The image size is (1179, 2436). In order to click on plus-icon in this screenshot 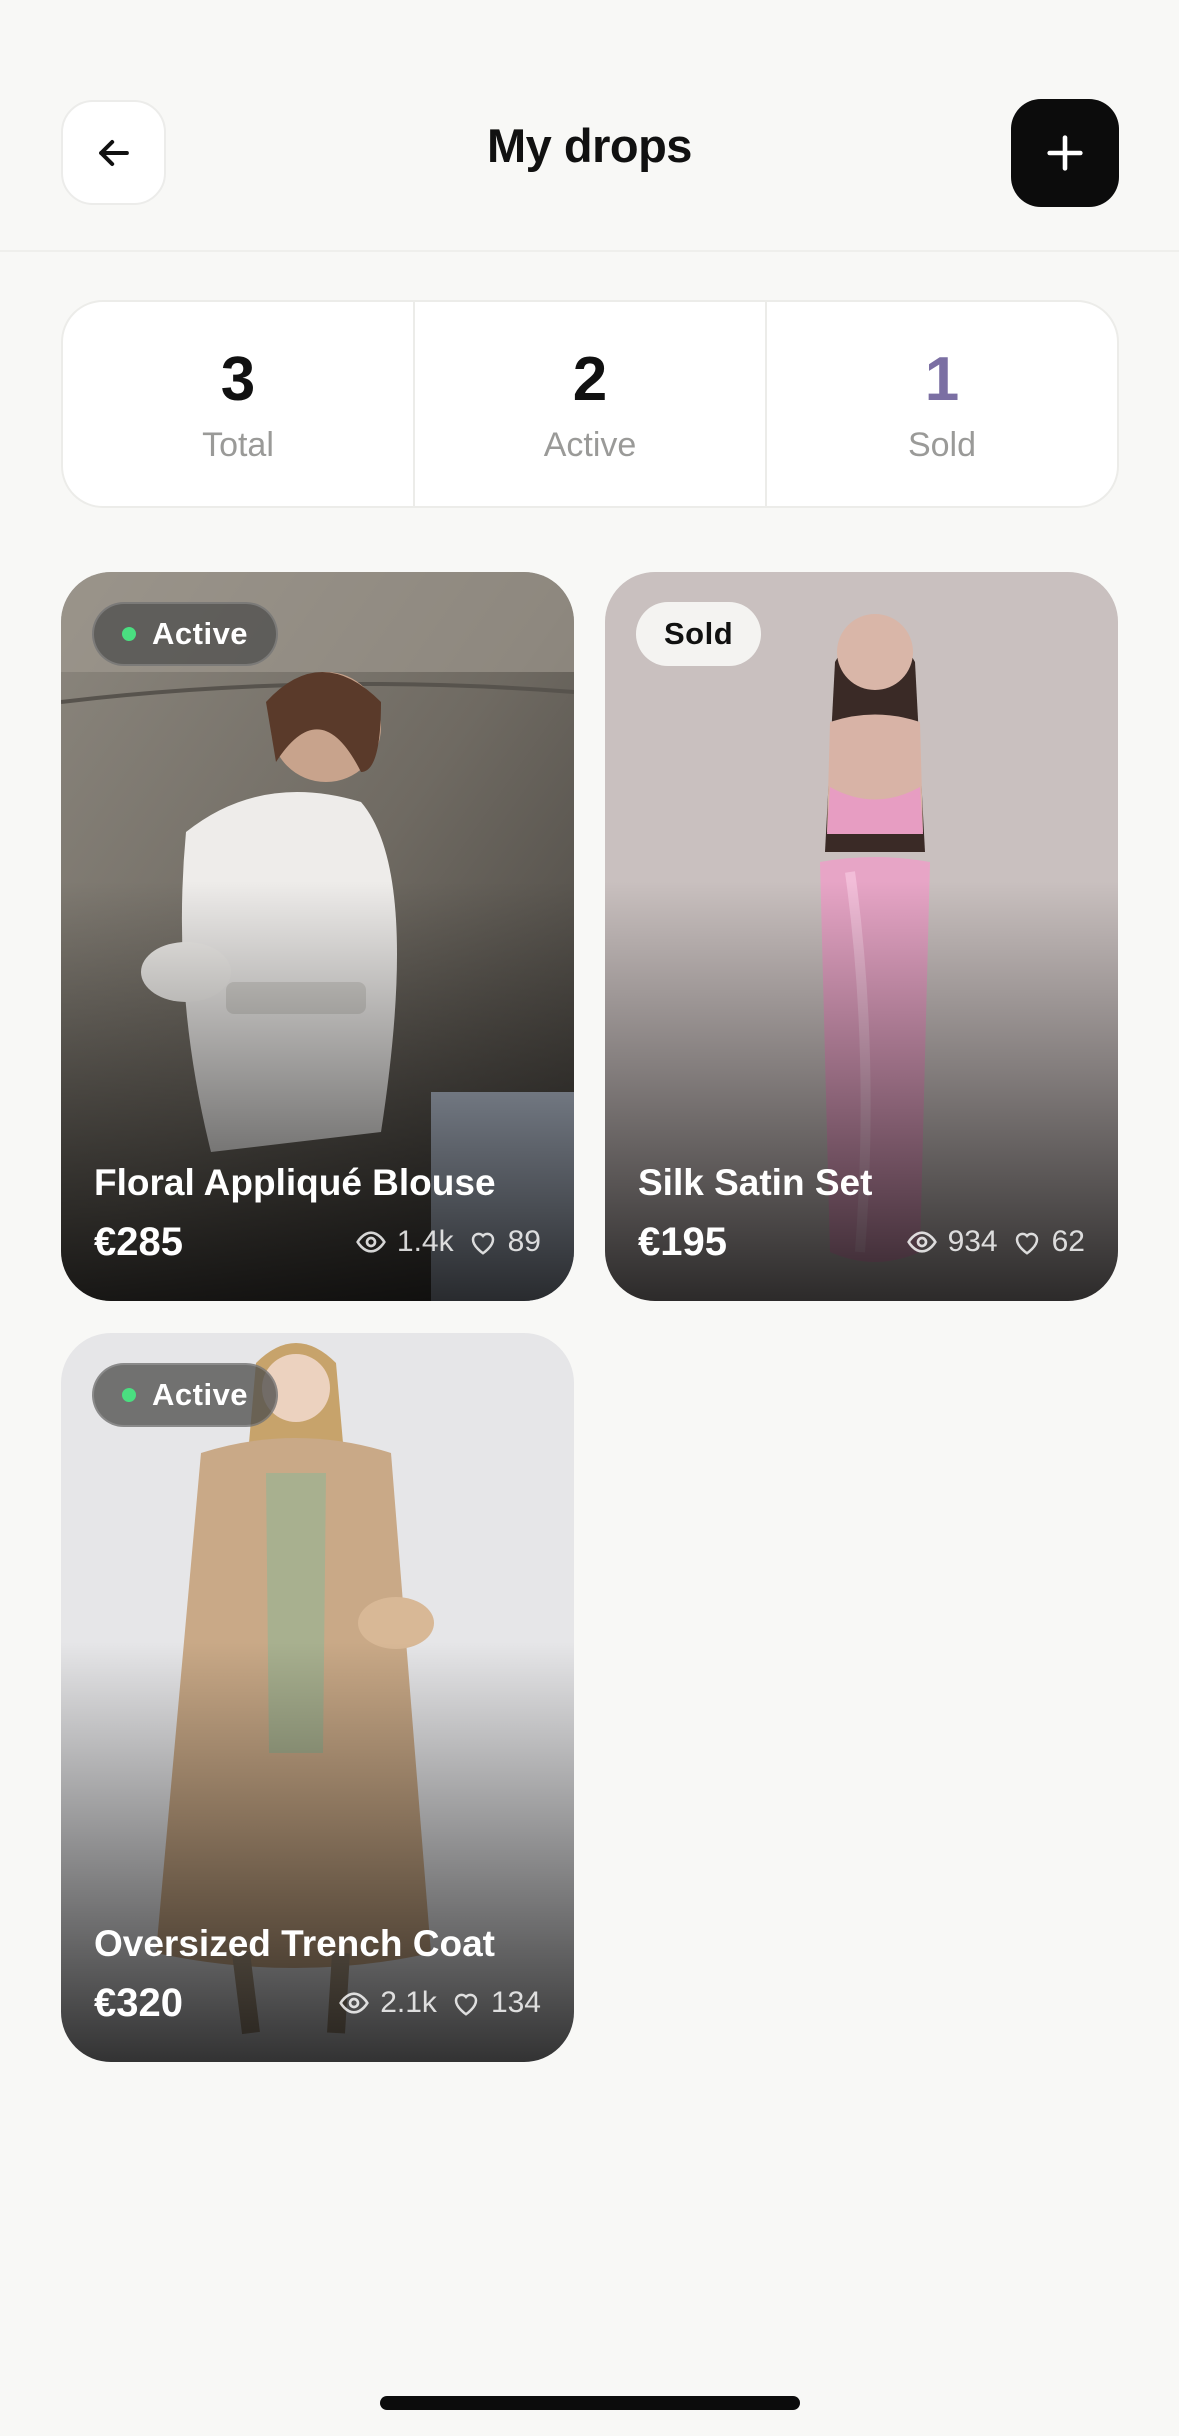, I will do `click(1065, 153)`.